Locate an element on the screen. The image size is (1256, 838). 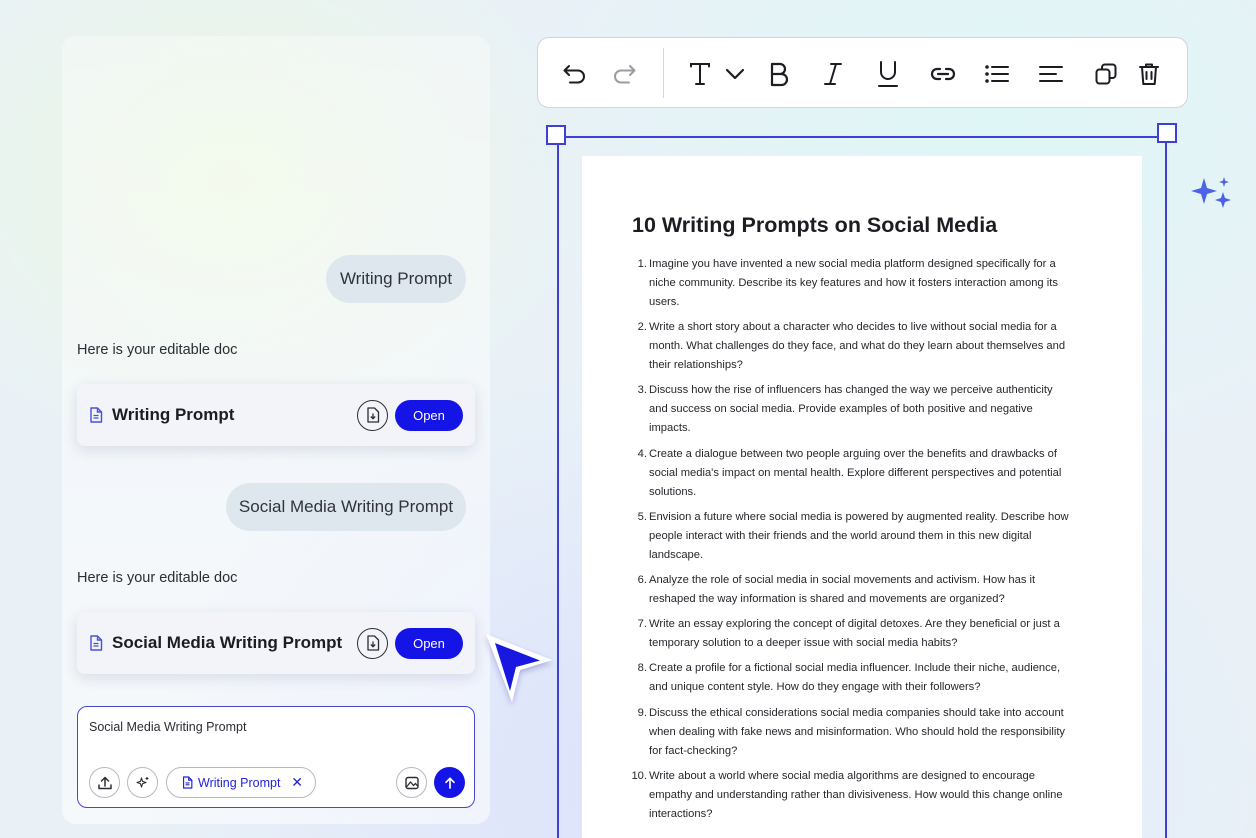
upload-button is located at coordinates (104, 782).